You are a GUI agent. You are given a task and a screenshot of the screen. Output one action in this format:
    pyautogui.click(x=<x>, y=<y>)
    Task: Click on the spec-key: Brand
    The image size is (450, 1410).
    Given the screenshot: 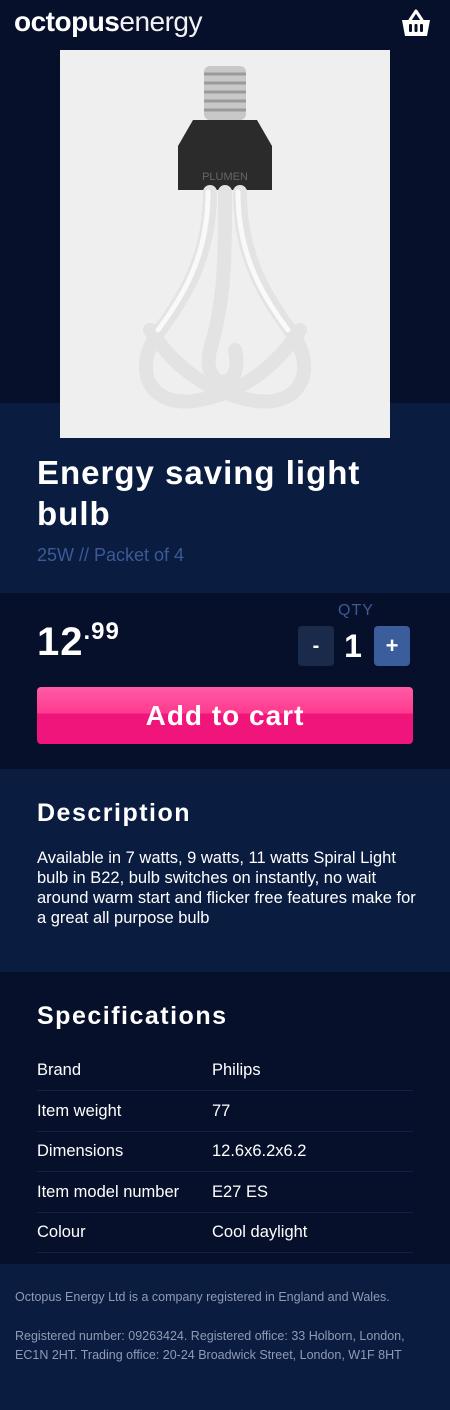 What is the action you would take?
    pyautogui.click(x=59, y=1070)
    